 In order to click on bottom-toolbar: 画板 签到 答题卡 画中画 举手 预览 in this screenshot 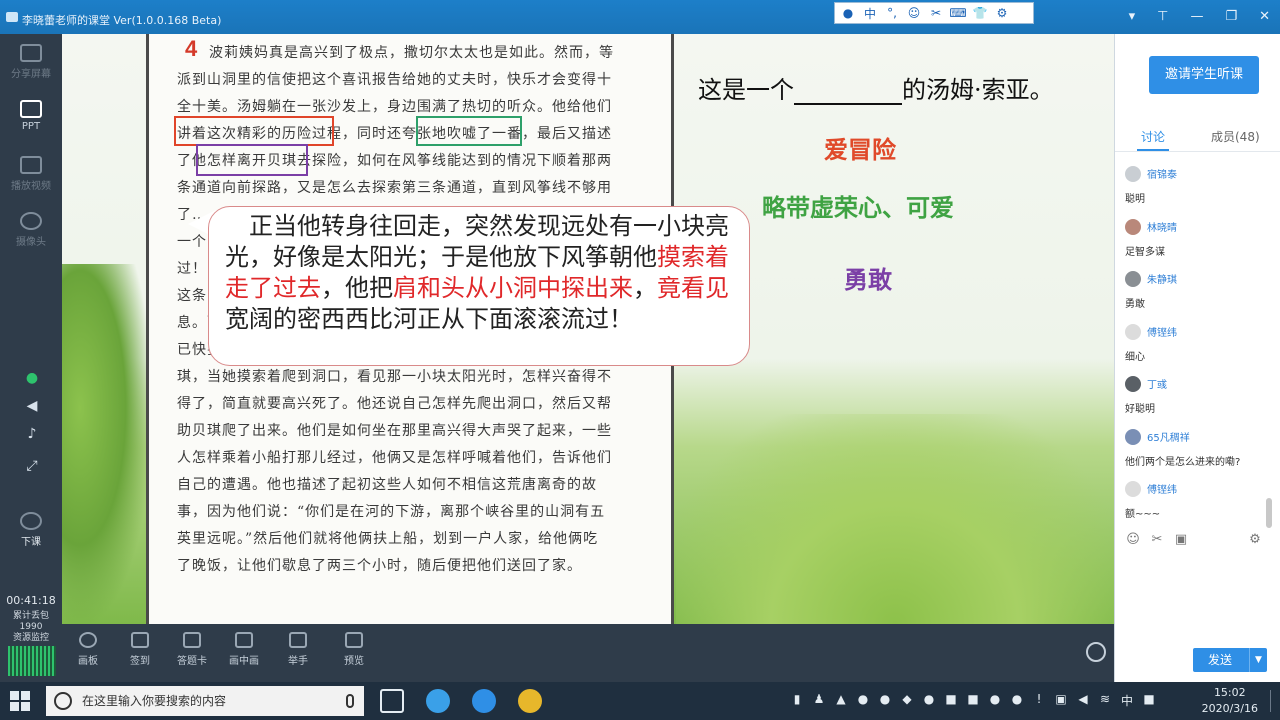, I will do `click(588, 653)`.